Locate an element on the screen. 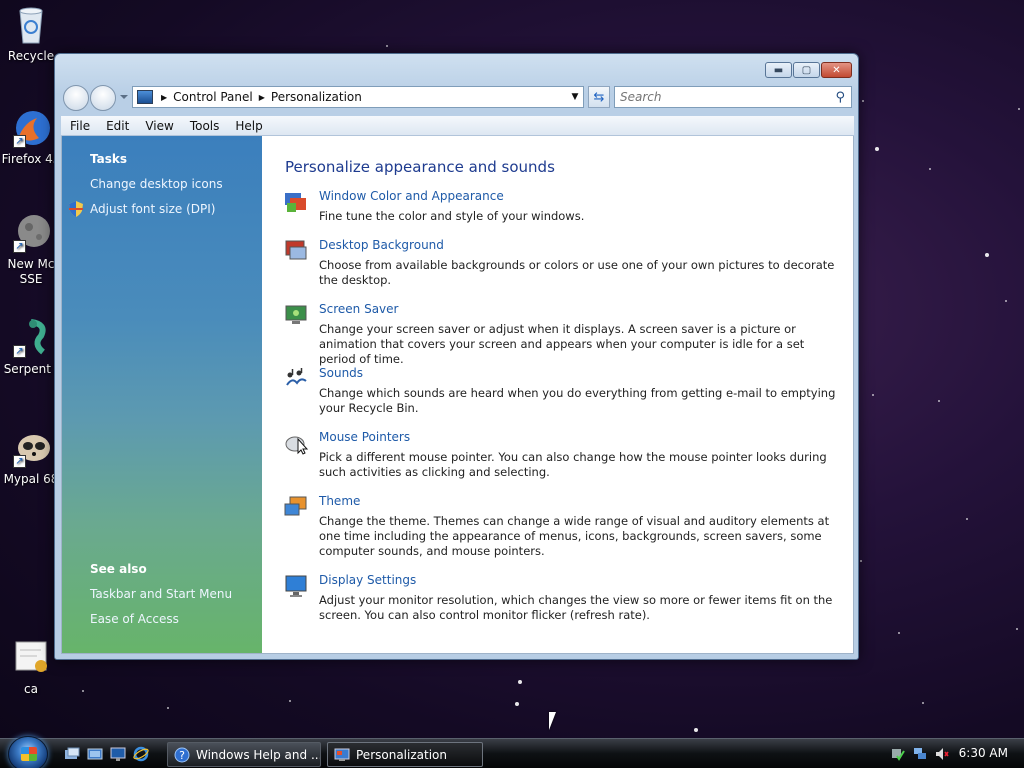  maximize-icon: ▢ is located at coordinates (806, 70).